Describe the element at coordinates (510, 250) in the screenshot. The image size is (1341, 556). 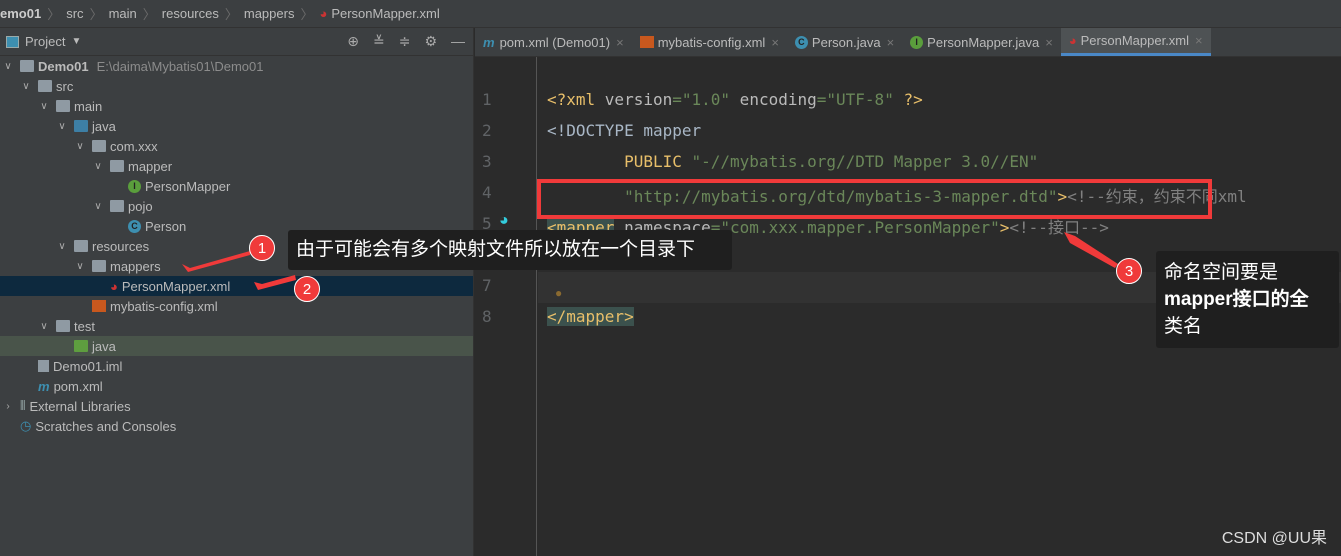
I see `callout-1: 由于可能会有多个映射文件所以放在一个目录下` at that location.